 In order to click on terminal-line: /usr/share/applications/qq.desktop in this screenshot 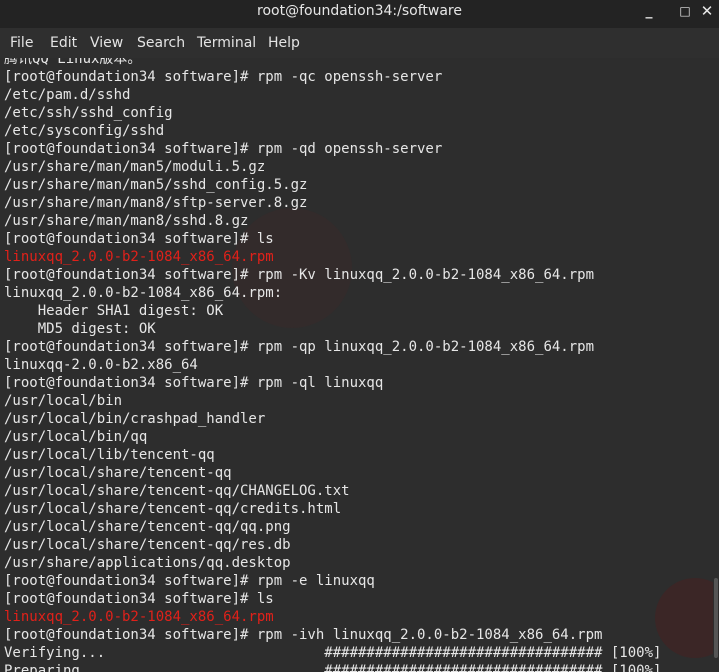, I will do `click(147, 563)`.